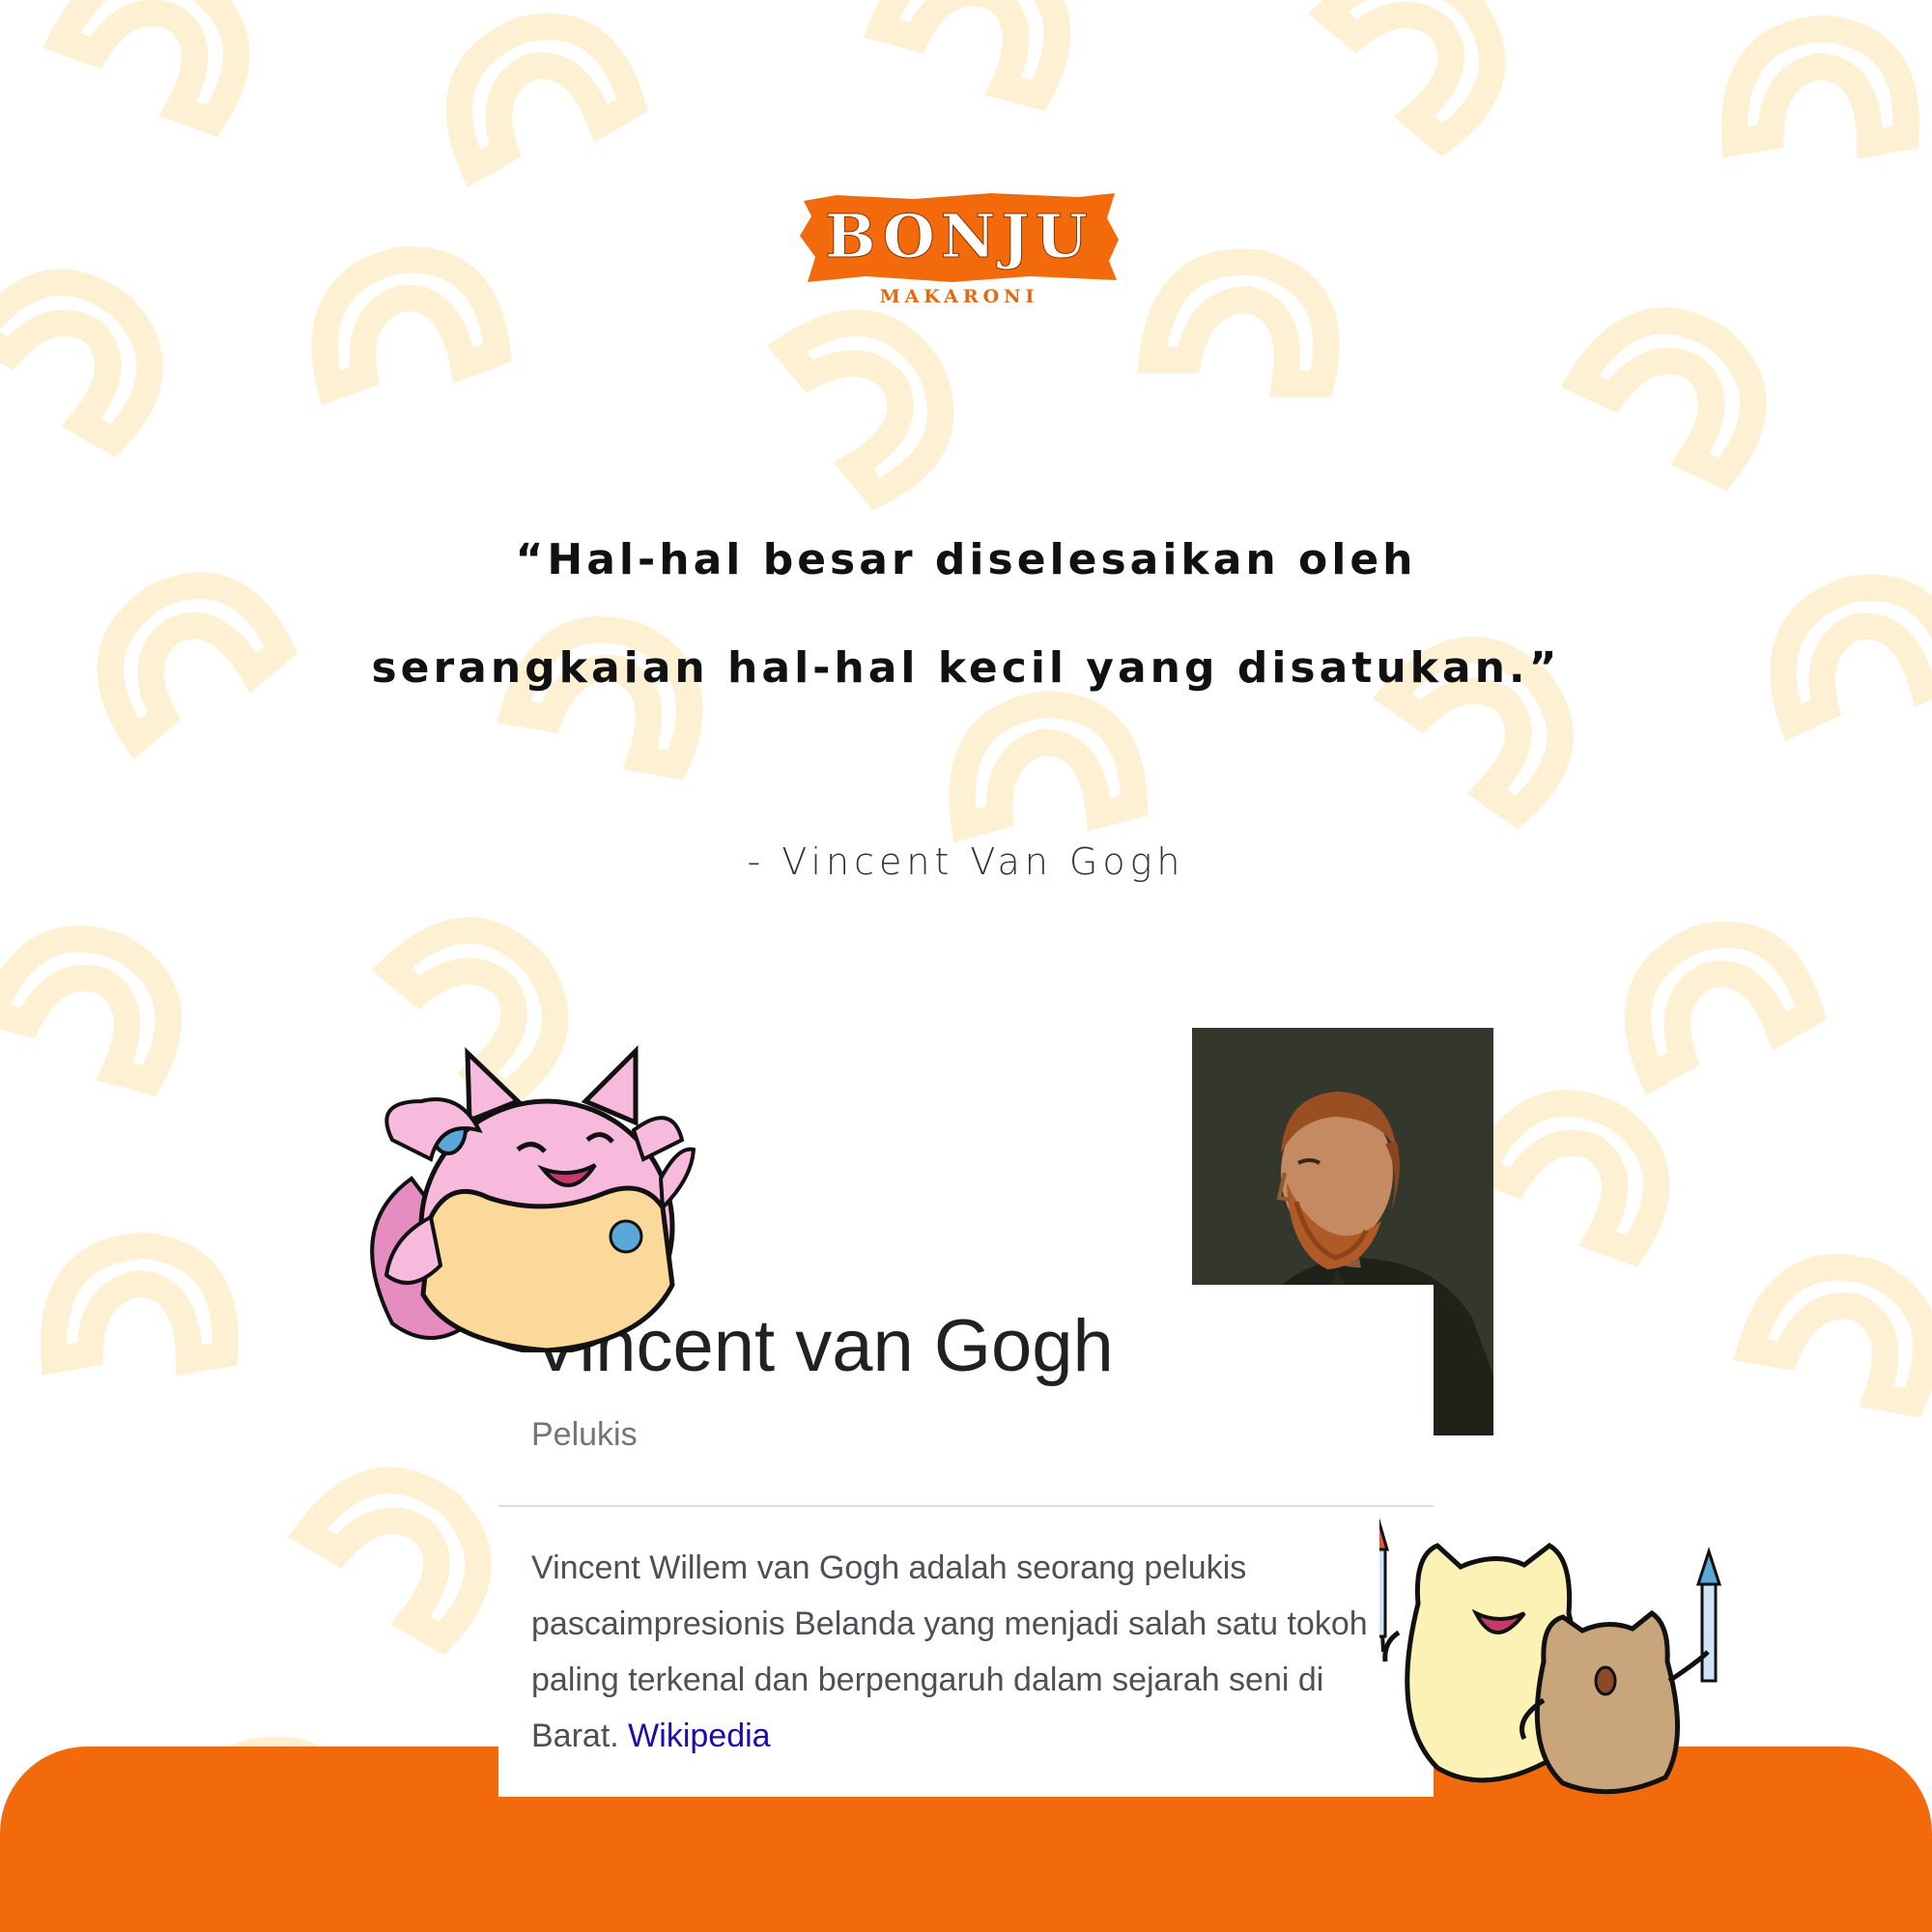  Describe the element at coordinates (959, 296) in the screenshot. I see `logo-tagline: MAKARONI` at that location.